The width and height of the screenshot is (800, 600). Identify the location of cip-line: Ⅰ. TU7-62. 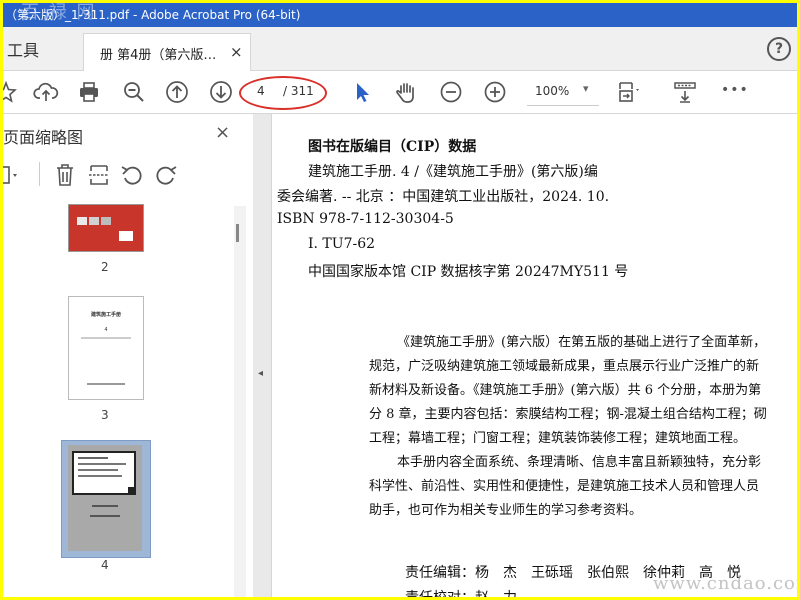
(342, 244).